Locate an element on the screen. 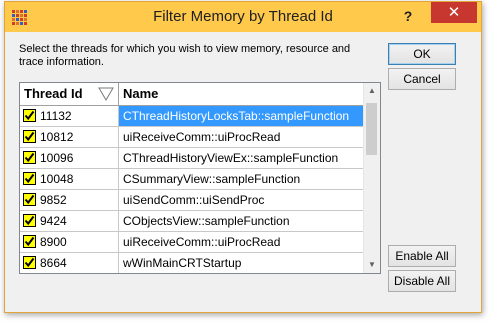 Image resolution: width=490 pixels, height=323 pixels. thread-id-text: 9852 is located at coordinates (53, 200).